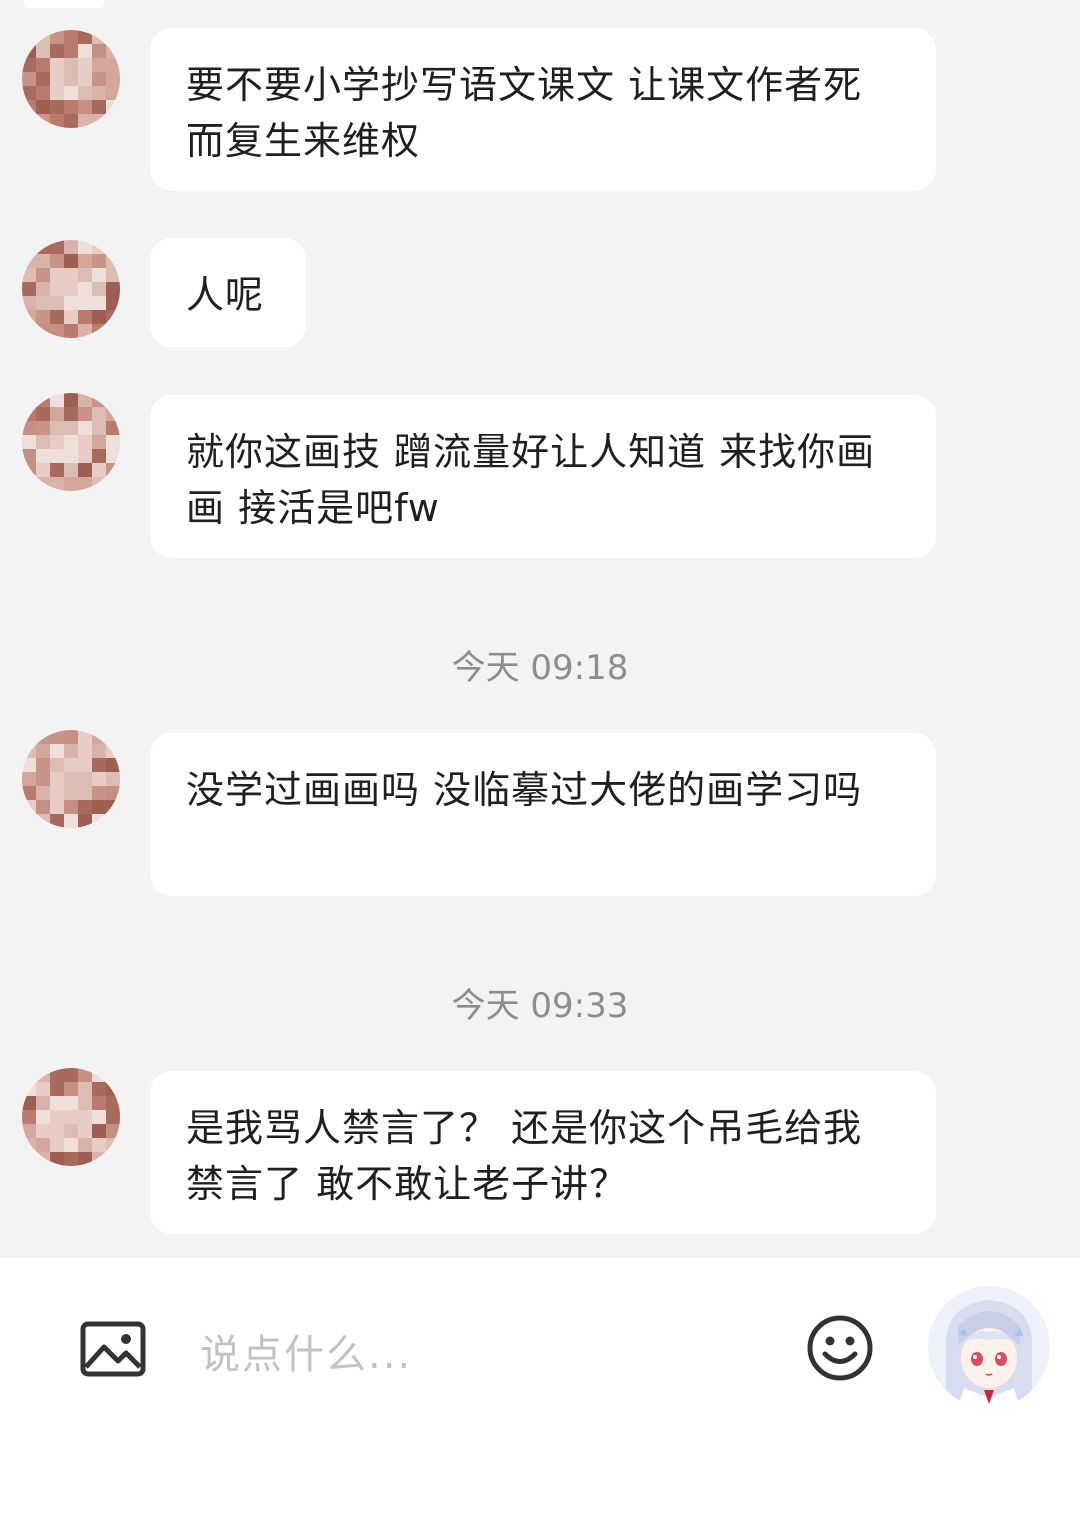 This screenshot has height=1523, width=1080. What do you see at coordinates (989, 1347) in the screenshot?
I see `user-avatar` at bounding box center [989, 1347].